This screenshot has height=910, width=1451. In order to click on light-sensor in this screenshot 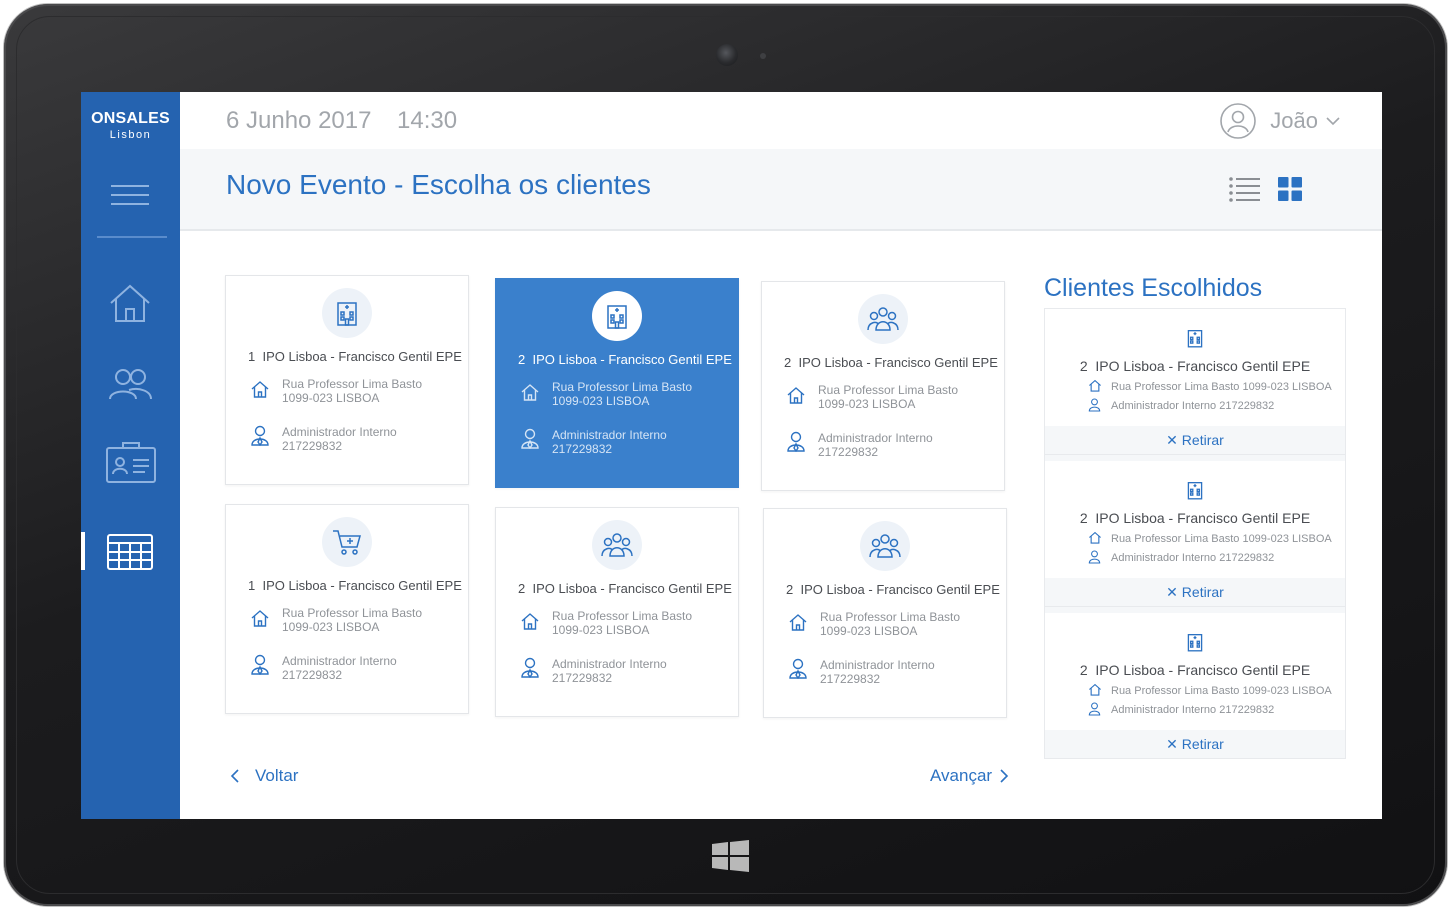, I will do `click(763, 56)`.